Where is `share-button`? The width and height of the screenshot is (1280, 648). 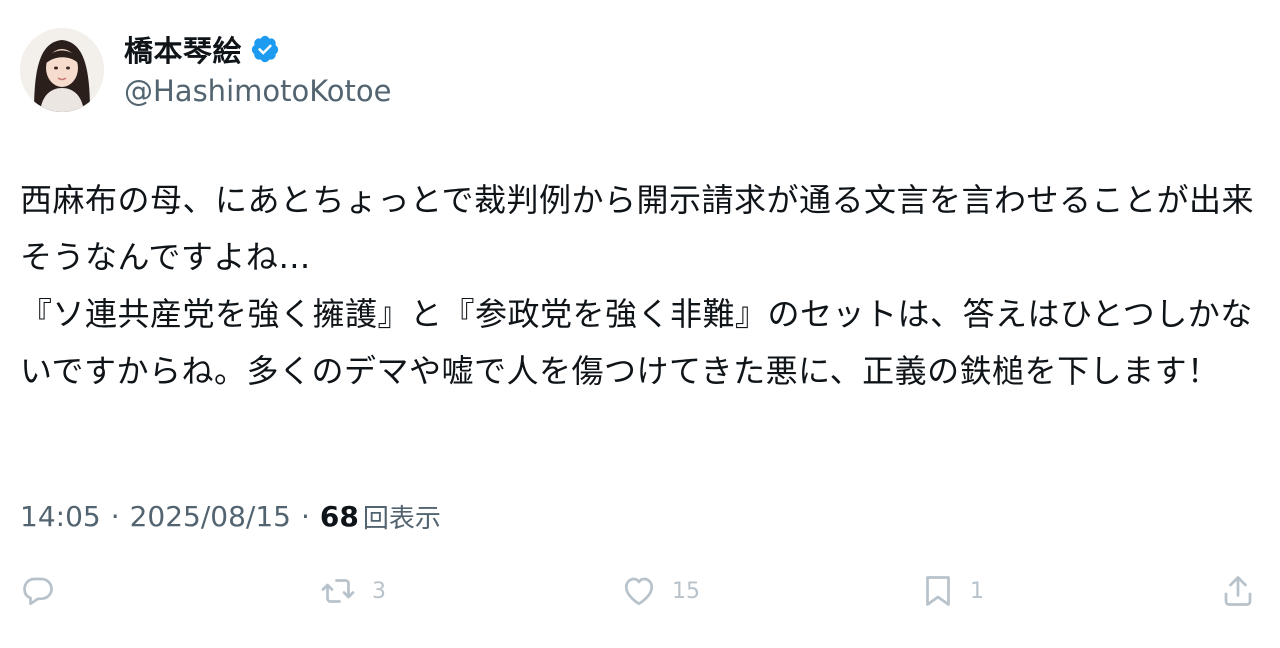 share-button is located at coordinates (1238, 591).